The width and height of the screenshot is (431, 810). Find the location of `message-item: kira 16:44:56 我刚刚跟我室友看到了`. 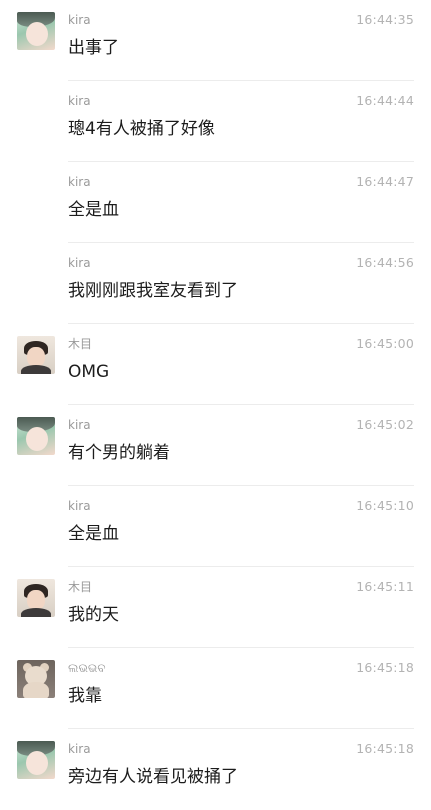

message-item: kira 16:44:56 我刚刚跟我室友看到了 is located at coordinates (215, 283).